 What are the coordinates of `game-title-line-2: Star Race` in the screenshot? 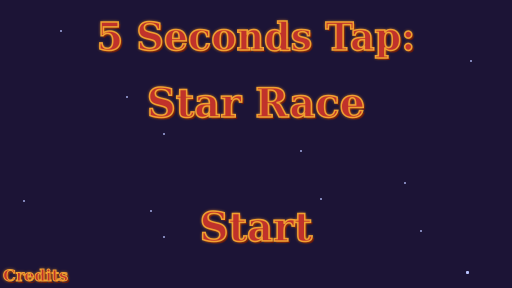 It's located at (256, 103).